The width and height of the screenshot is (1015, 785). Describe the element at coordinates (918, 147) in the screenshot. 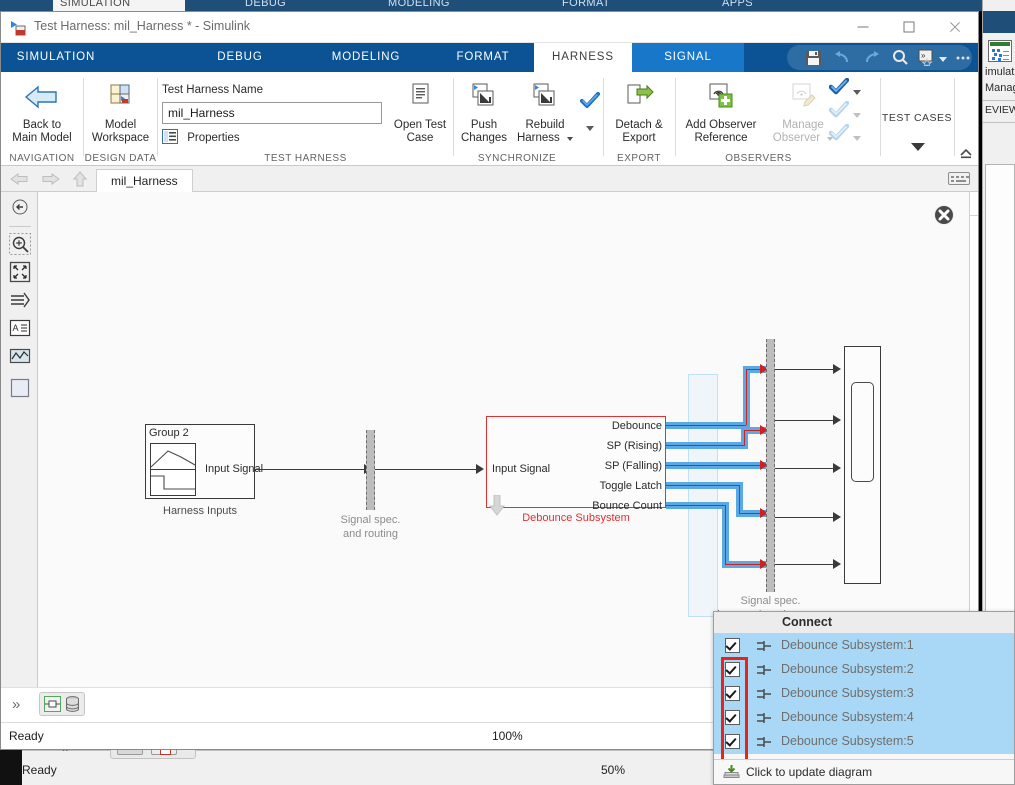

I see `test-cases-dropdown-icon` at that location.